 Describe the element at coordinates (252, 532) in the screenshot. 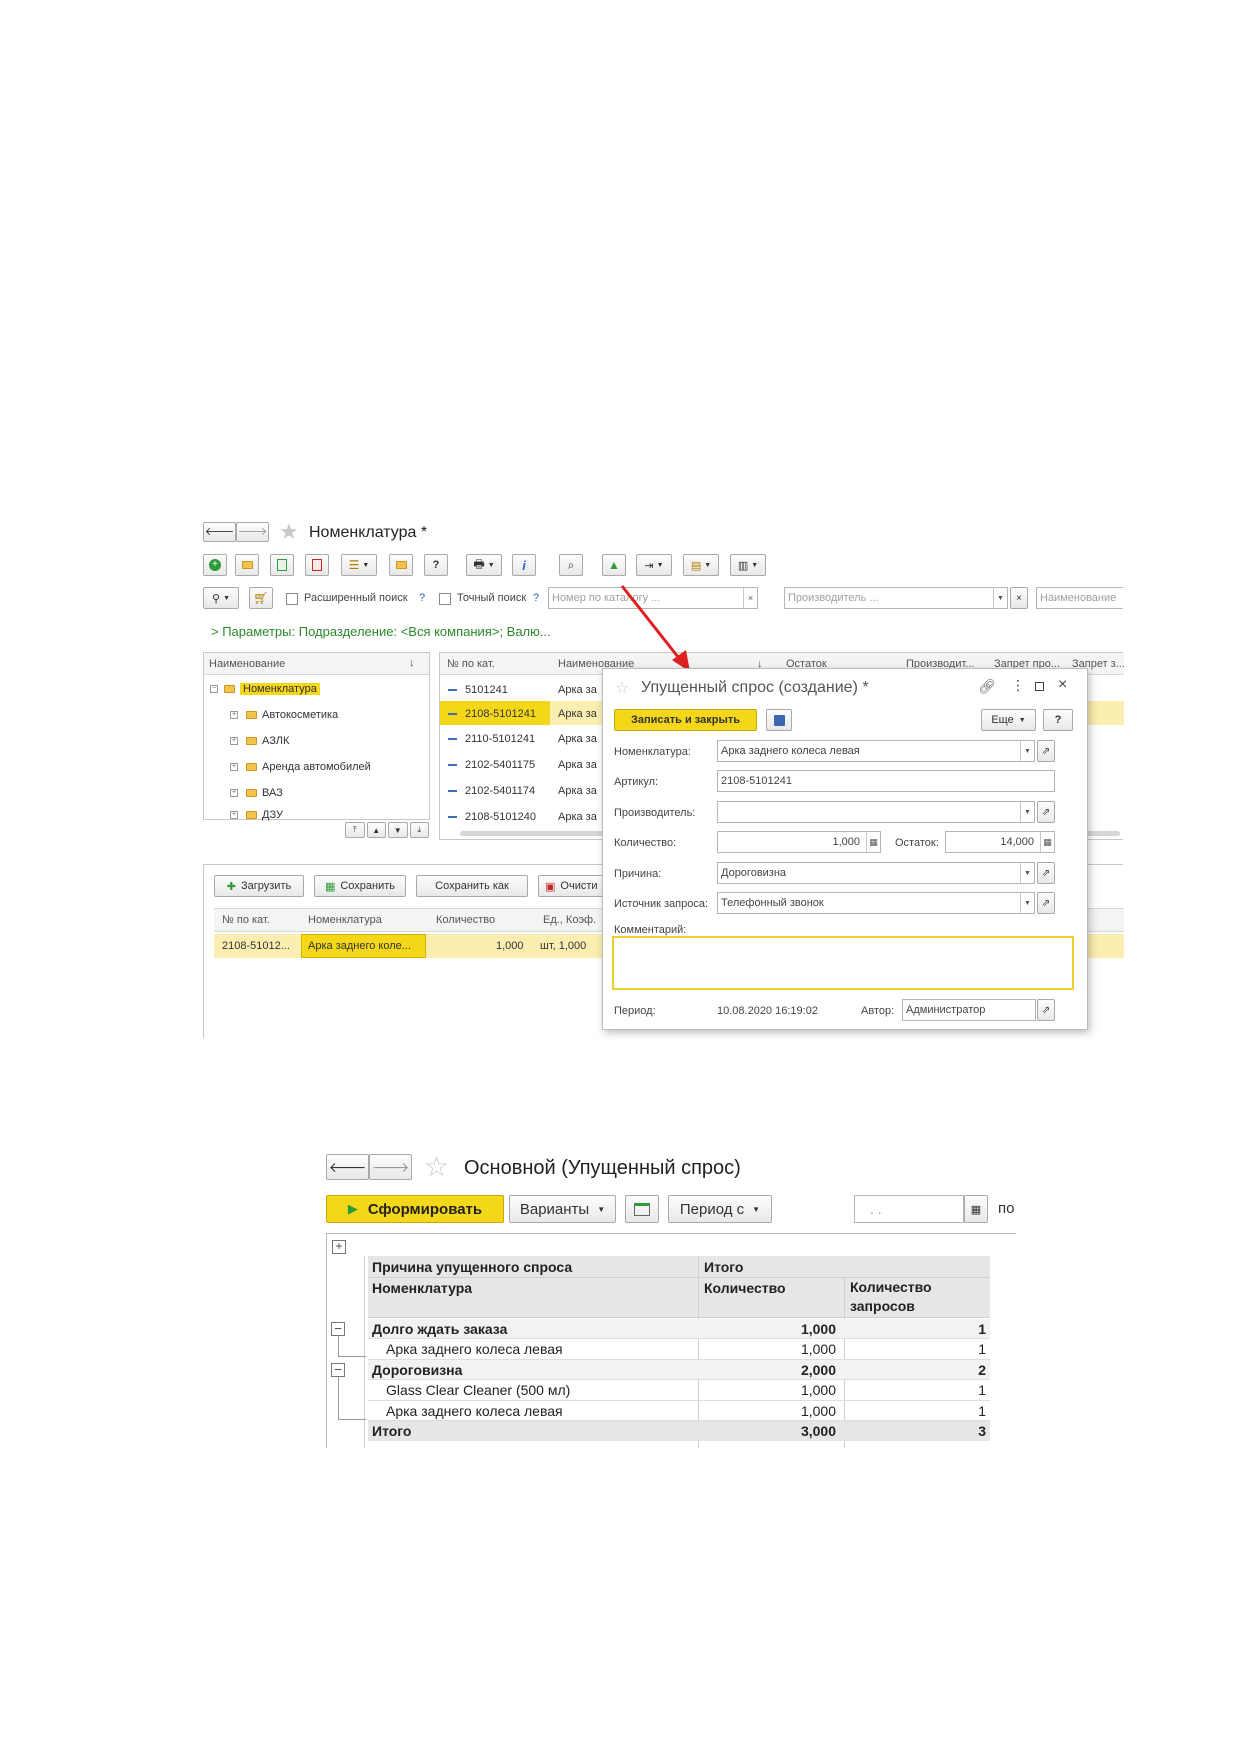

I see `forward-button: 🡒` at that location.